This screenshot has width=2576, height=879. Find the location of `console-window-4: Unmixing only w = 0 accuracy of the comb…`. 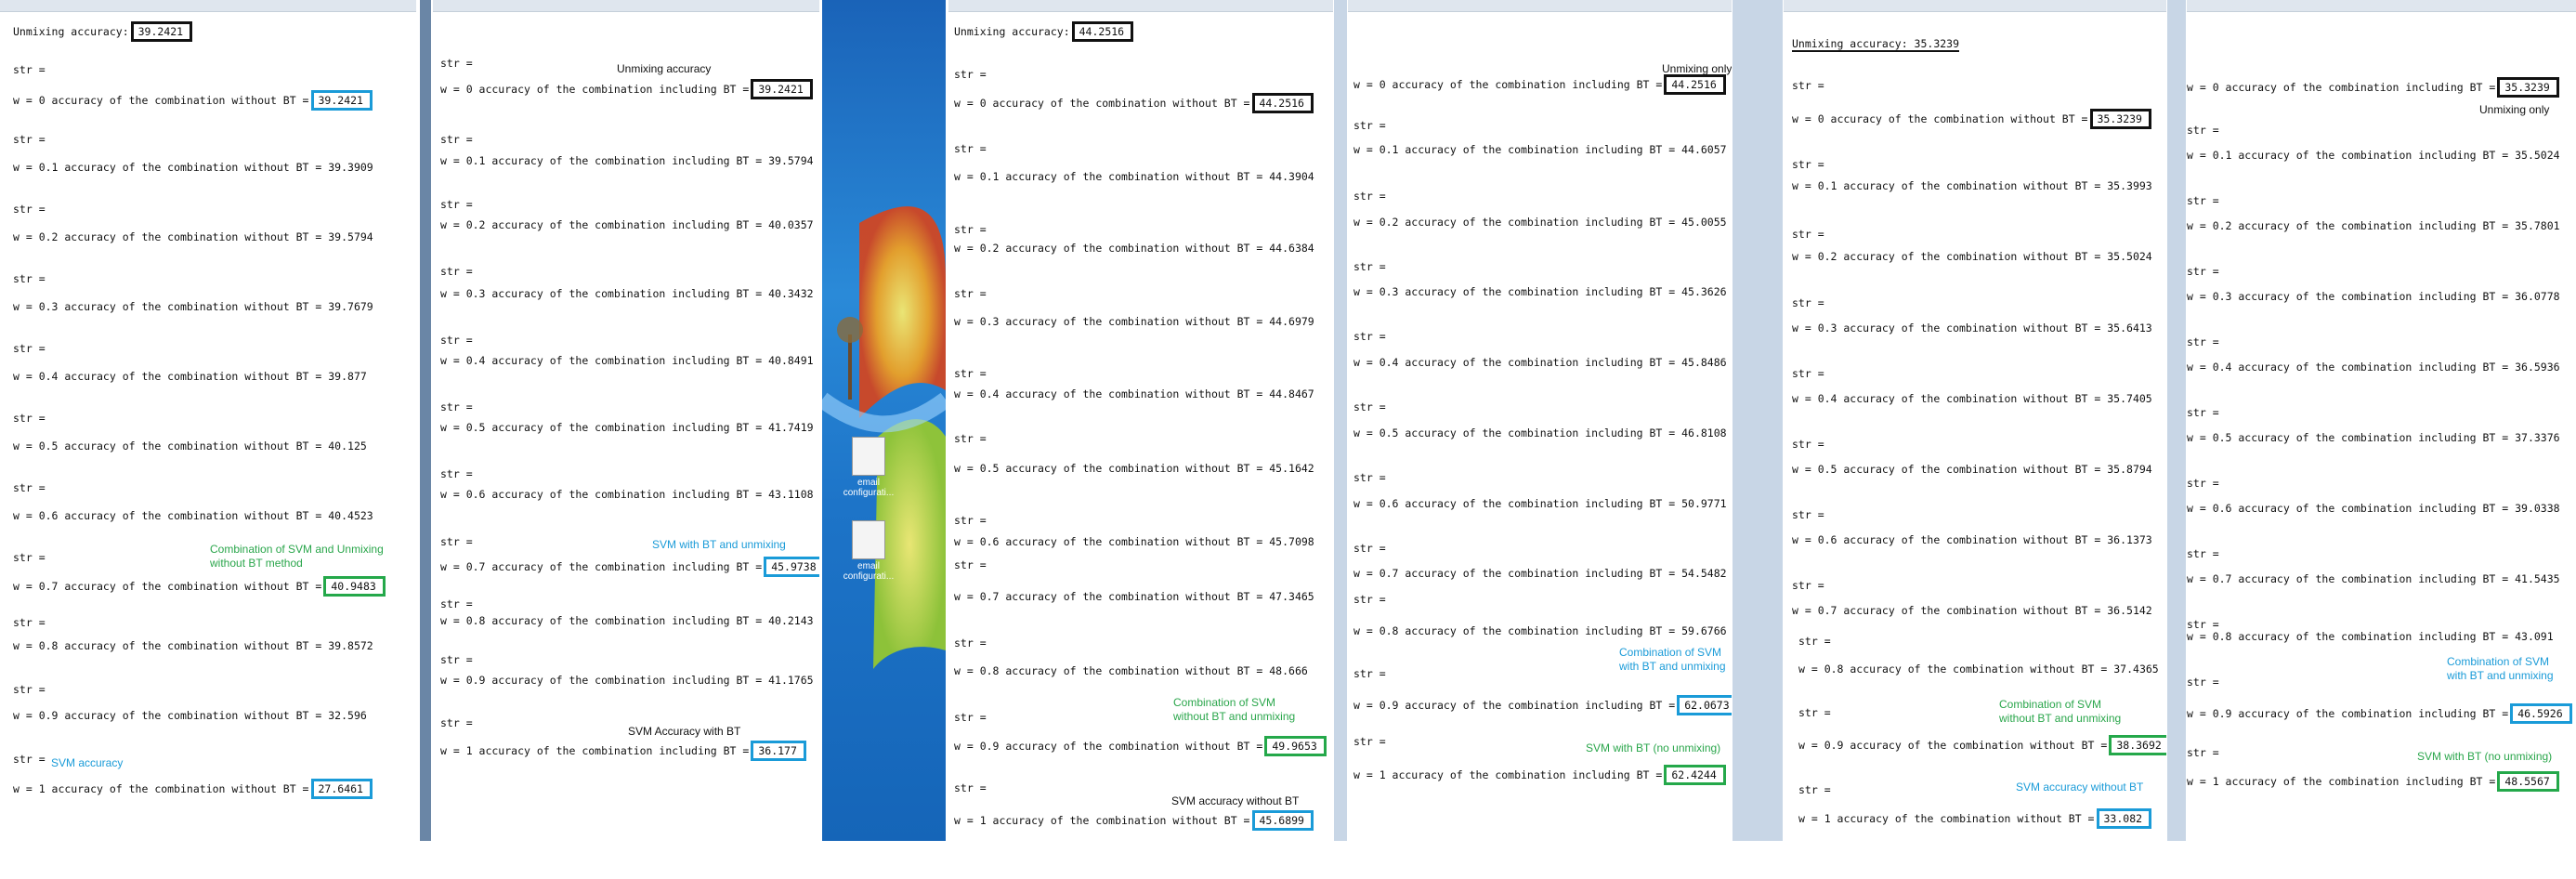

console-window-4: Unmixing only w = 0 accuracy of the comb… is located at coordinates (1540, 420).